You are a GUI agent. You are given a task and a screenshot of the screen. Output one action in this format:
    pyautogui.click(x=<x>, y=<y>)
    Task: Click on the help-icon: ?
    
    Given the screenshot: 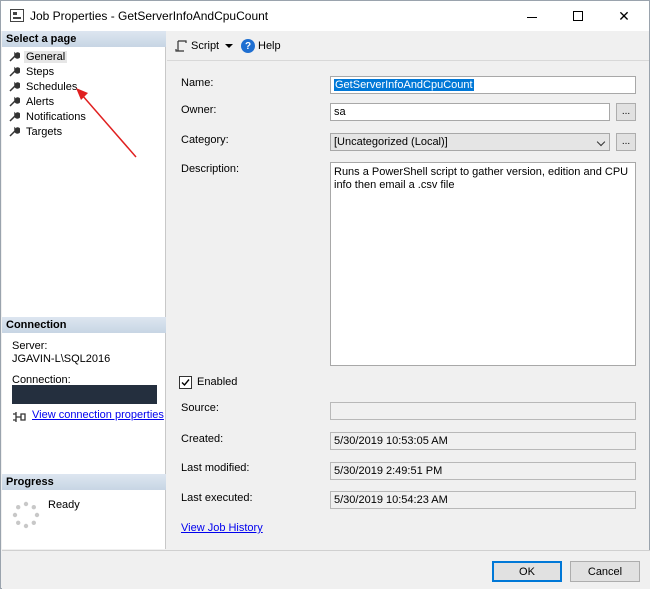 What is the action you would take?
    pyautogui.click(x=248, y=46)
    